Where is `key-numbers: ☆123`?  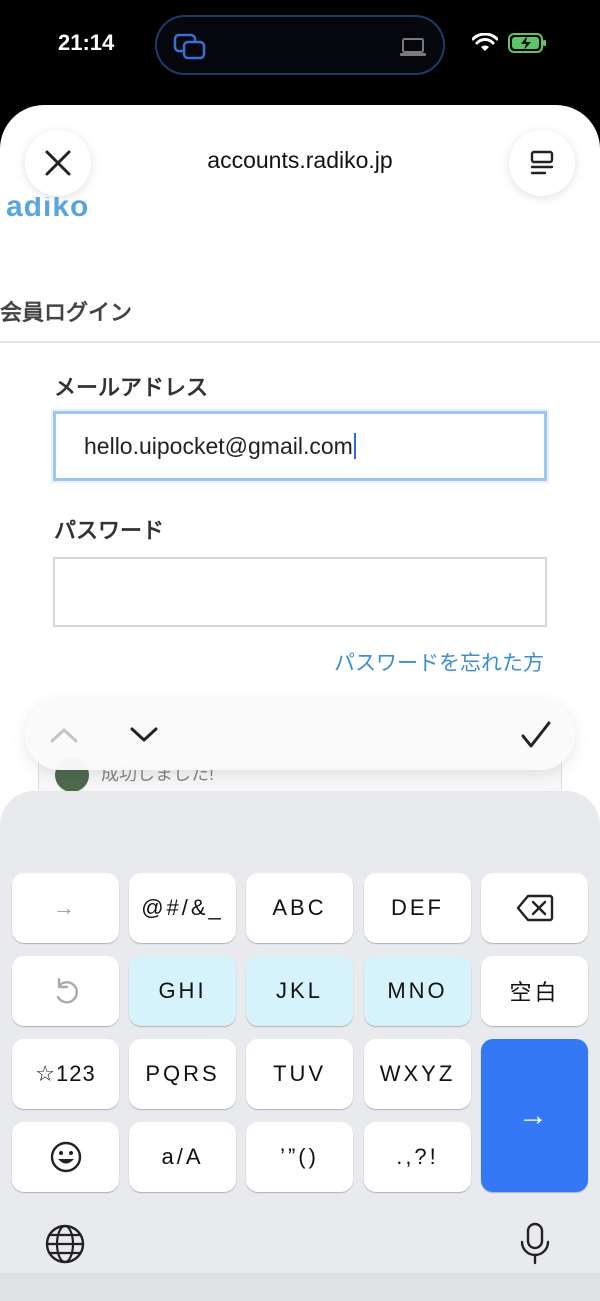 key-numbers: ☆123 is located at coordinates (65, 1074).